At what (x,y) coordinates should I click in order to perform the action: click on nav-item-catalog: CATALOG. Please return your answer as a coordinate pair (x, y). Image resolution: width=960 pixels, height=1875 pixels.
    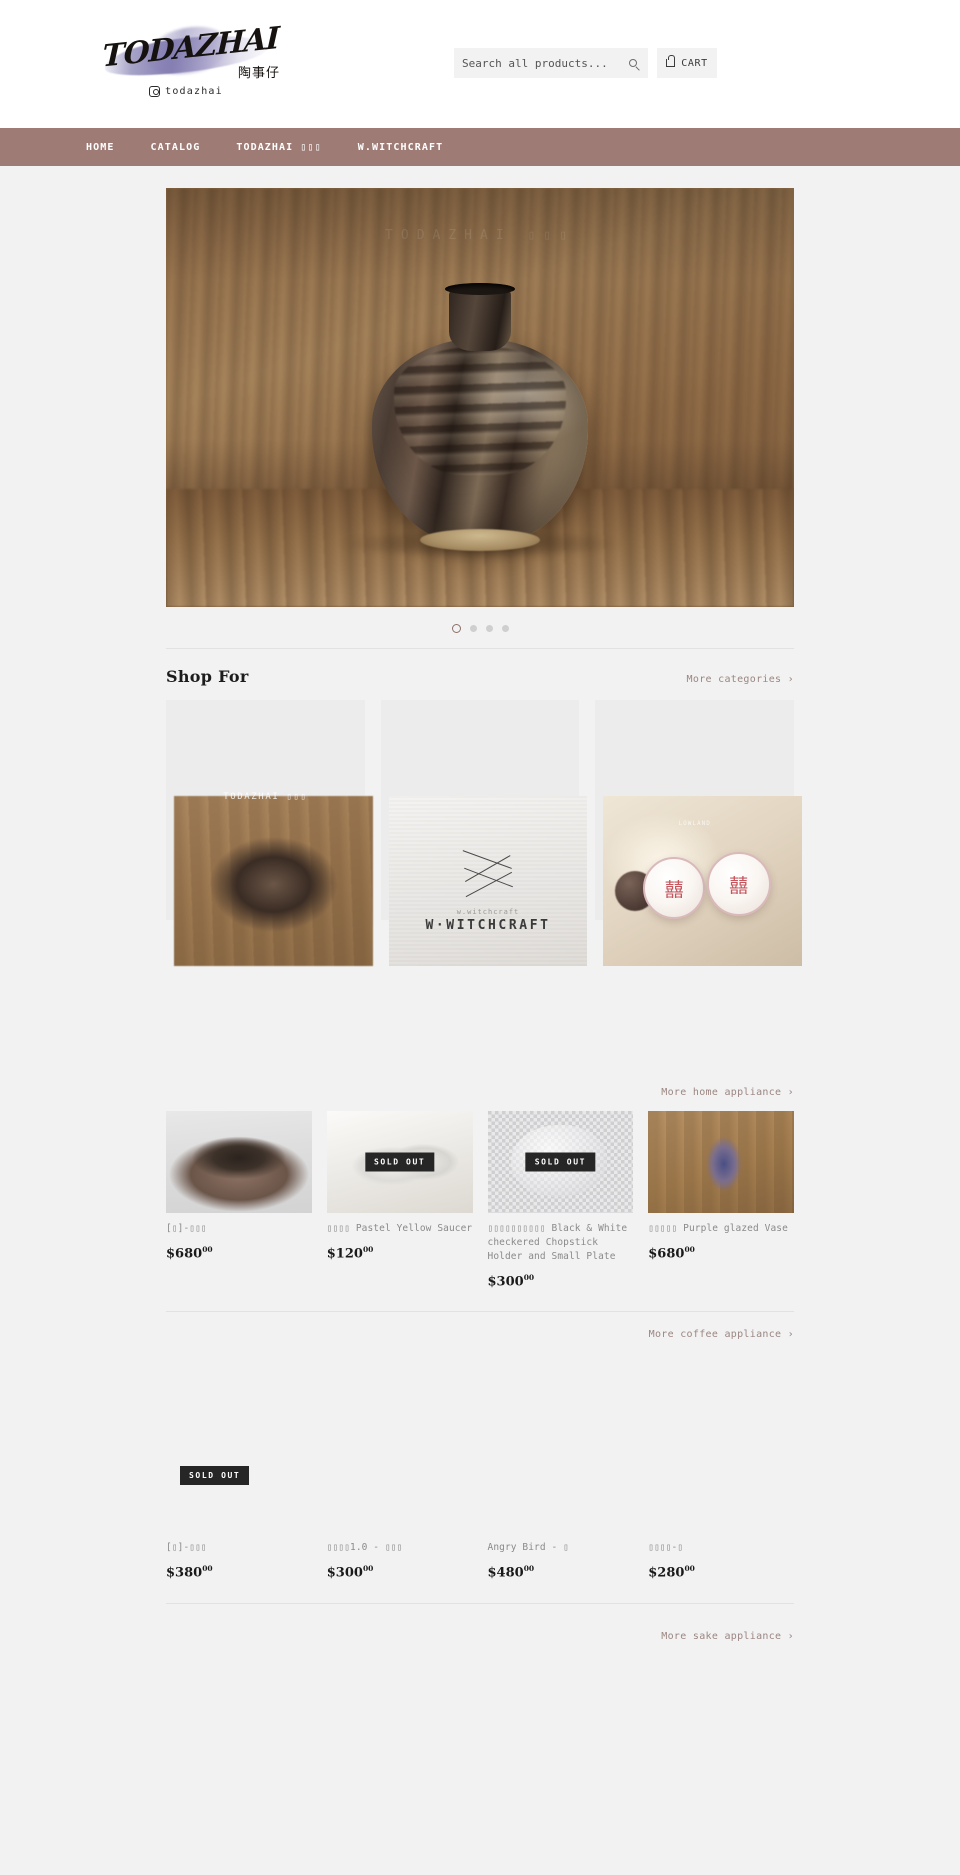
    Looking at the image, I should click on (175, 147).